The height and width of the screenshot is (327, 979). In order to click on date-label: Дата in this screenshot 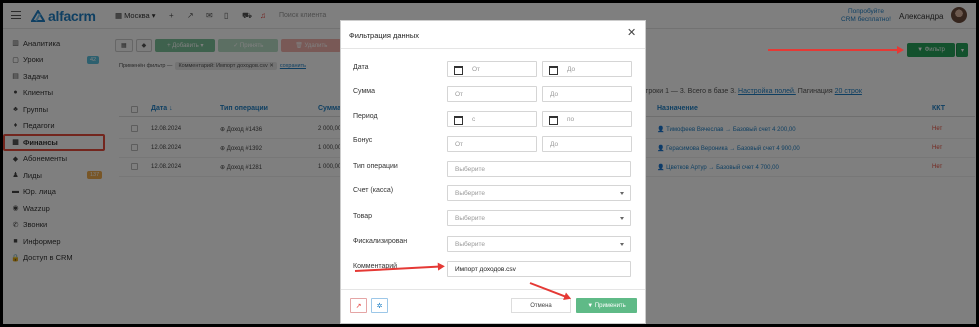, I will do `click(361, 67)`.